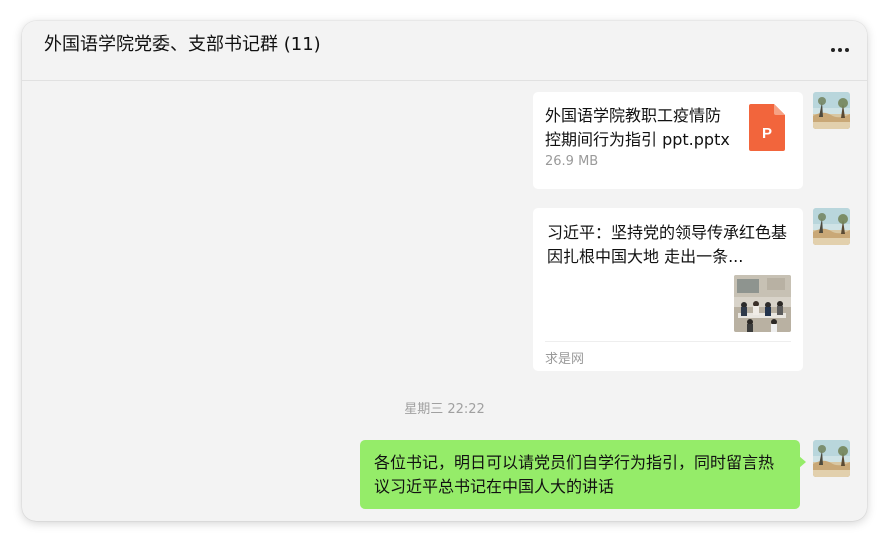 The width and height of the screenshot is (888, 542). I want to click on more-horizontal-icon, so click(833, 50).